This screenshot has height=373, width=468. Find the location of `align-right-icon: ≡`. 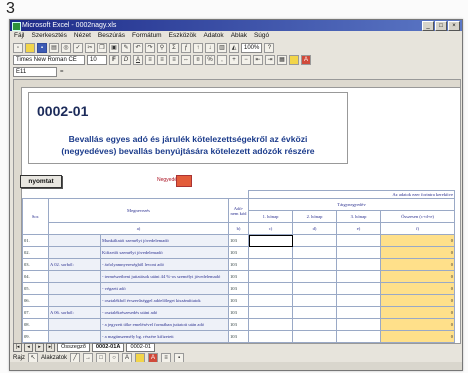

align-right-icon: ≡ is located at coordinates (174, 60).